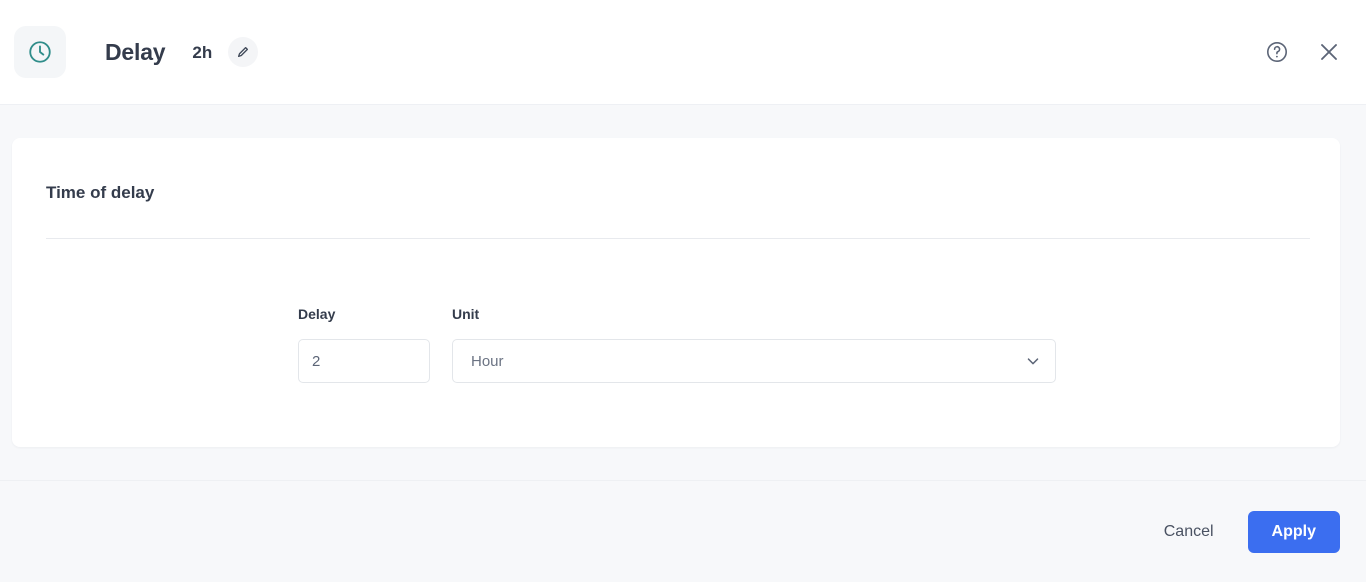  Describe the element at coordinates (1293, 531) in the screenshot. I see `apply-button: Apply` at that location.